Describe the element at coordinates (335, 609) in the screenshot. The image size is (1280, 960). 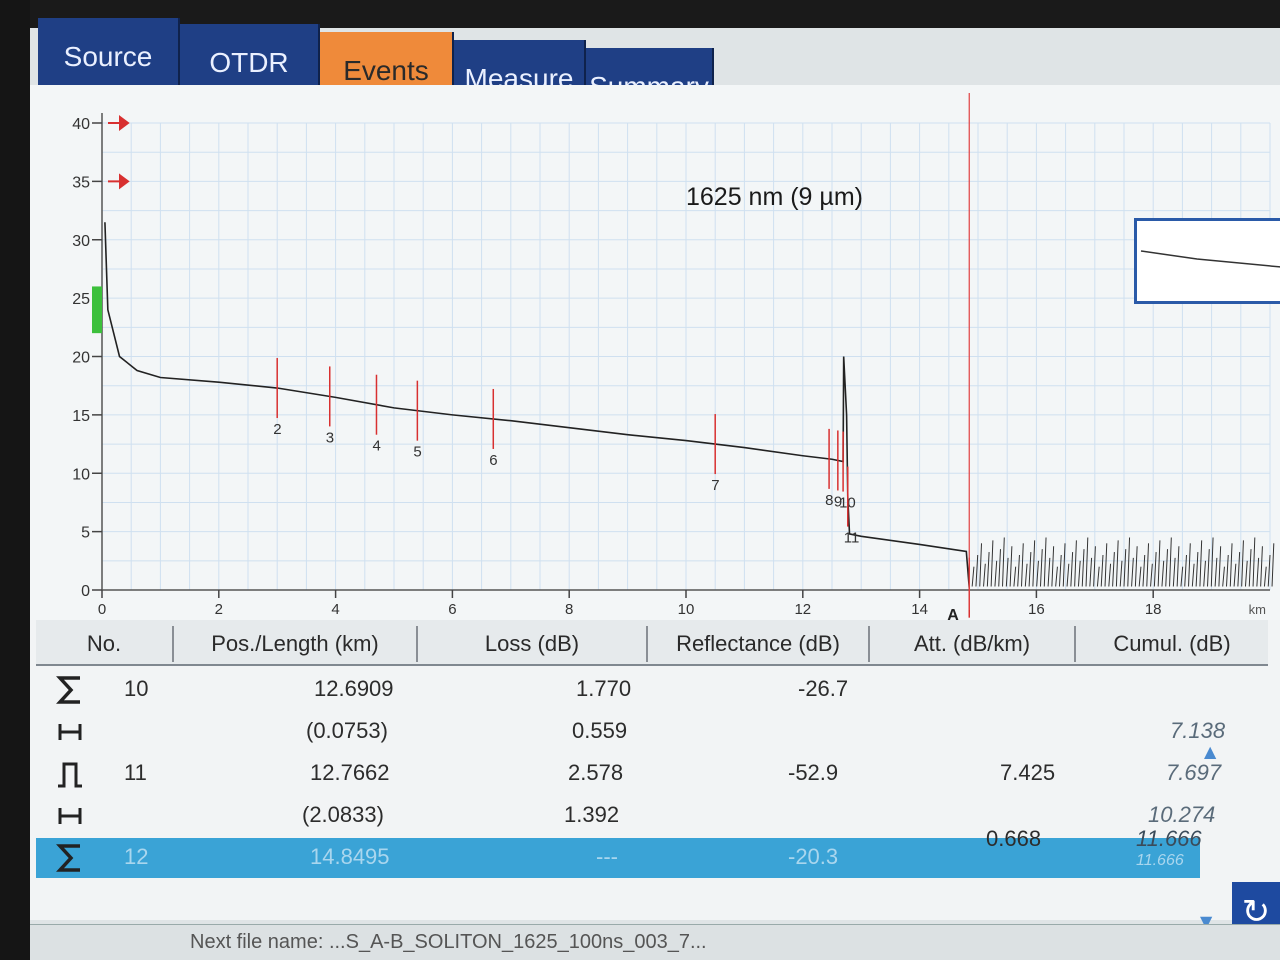
I see `x-tick-label: 4` at that location.